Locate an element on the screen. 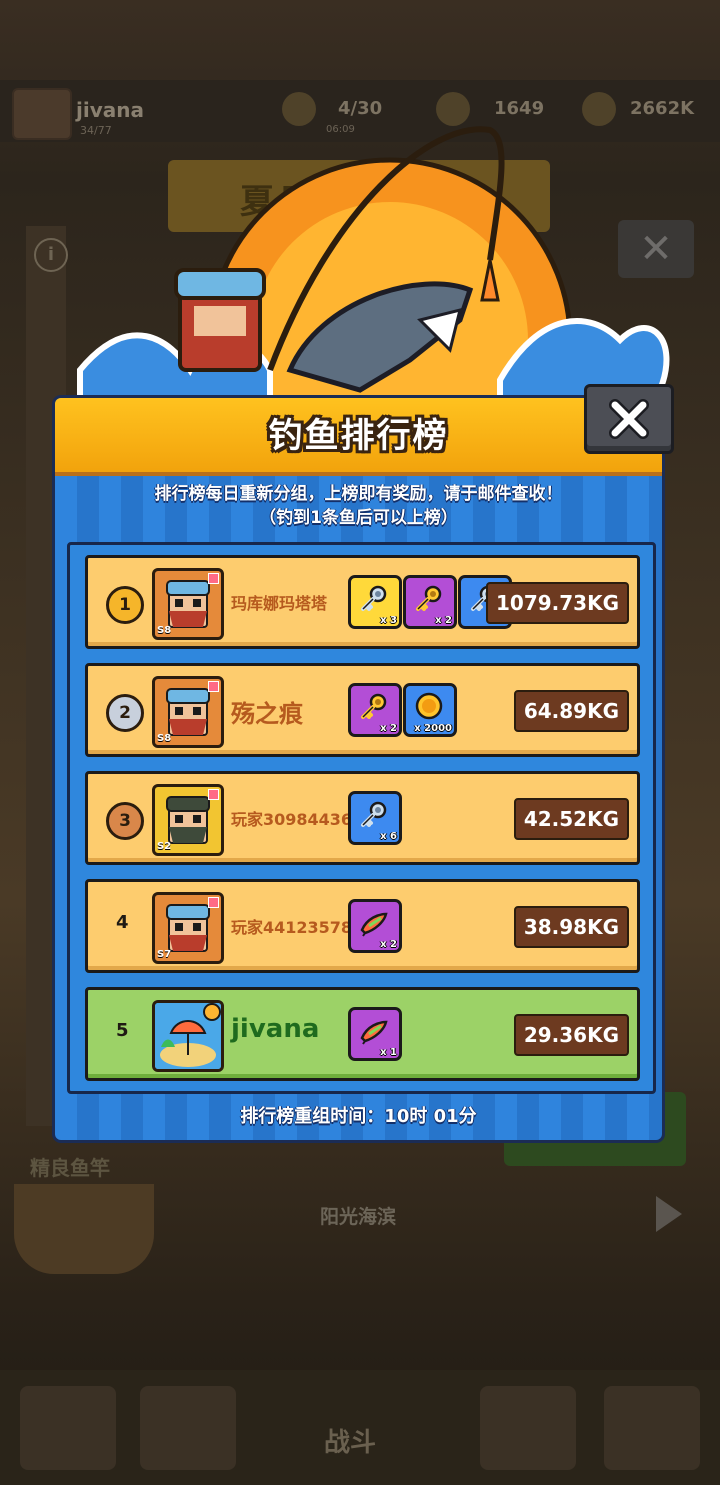  bucket-icon is located at coordinates (84, 1229).